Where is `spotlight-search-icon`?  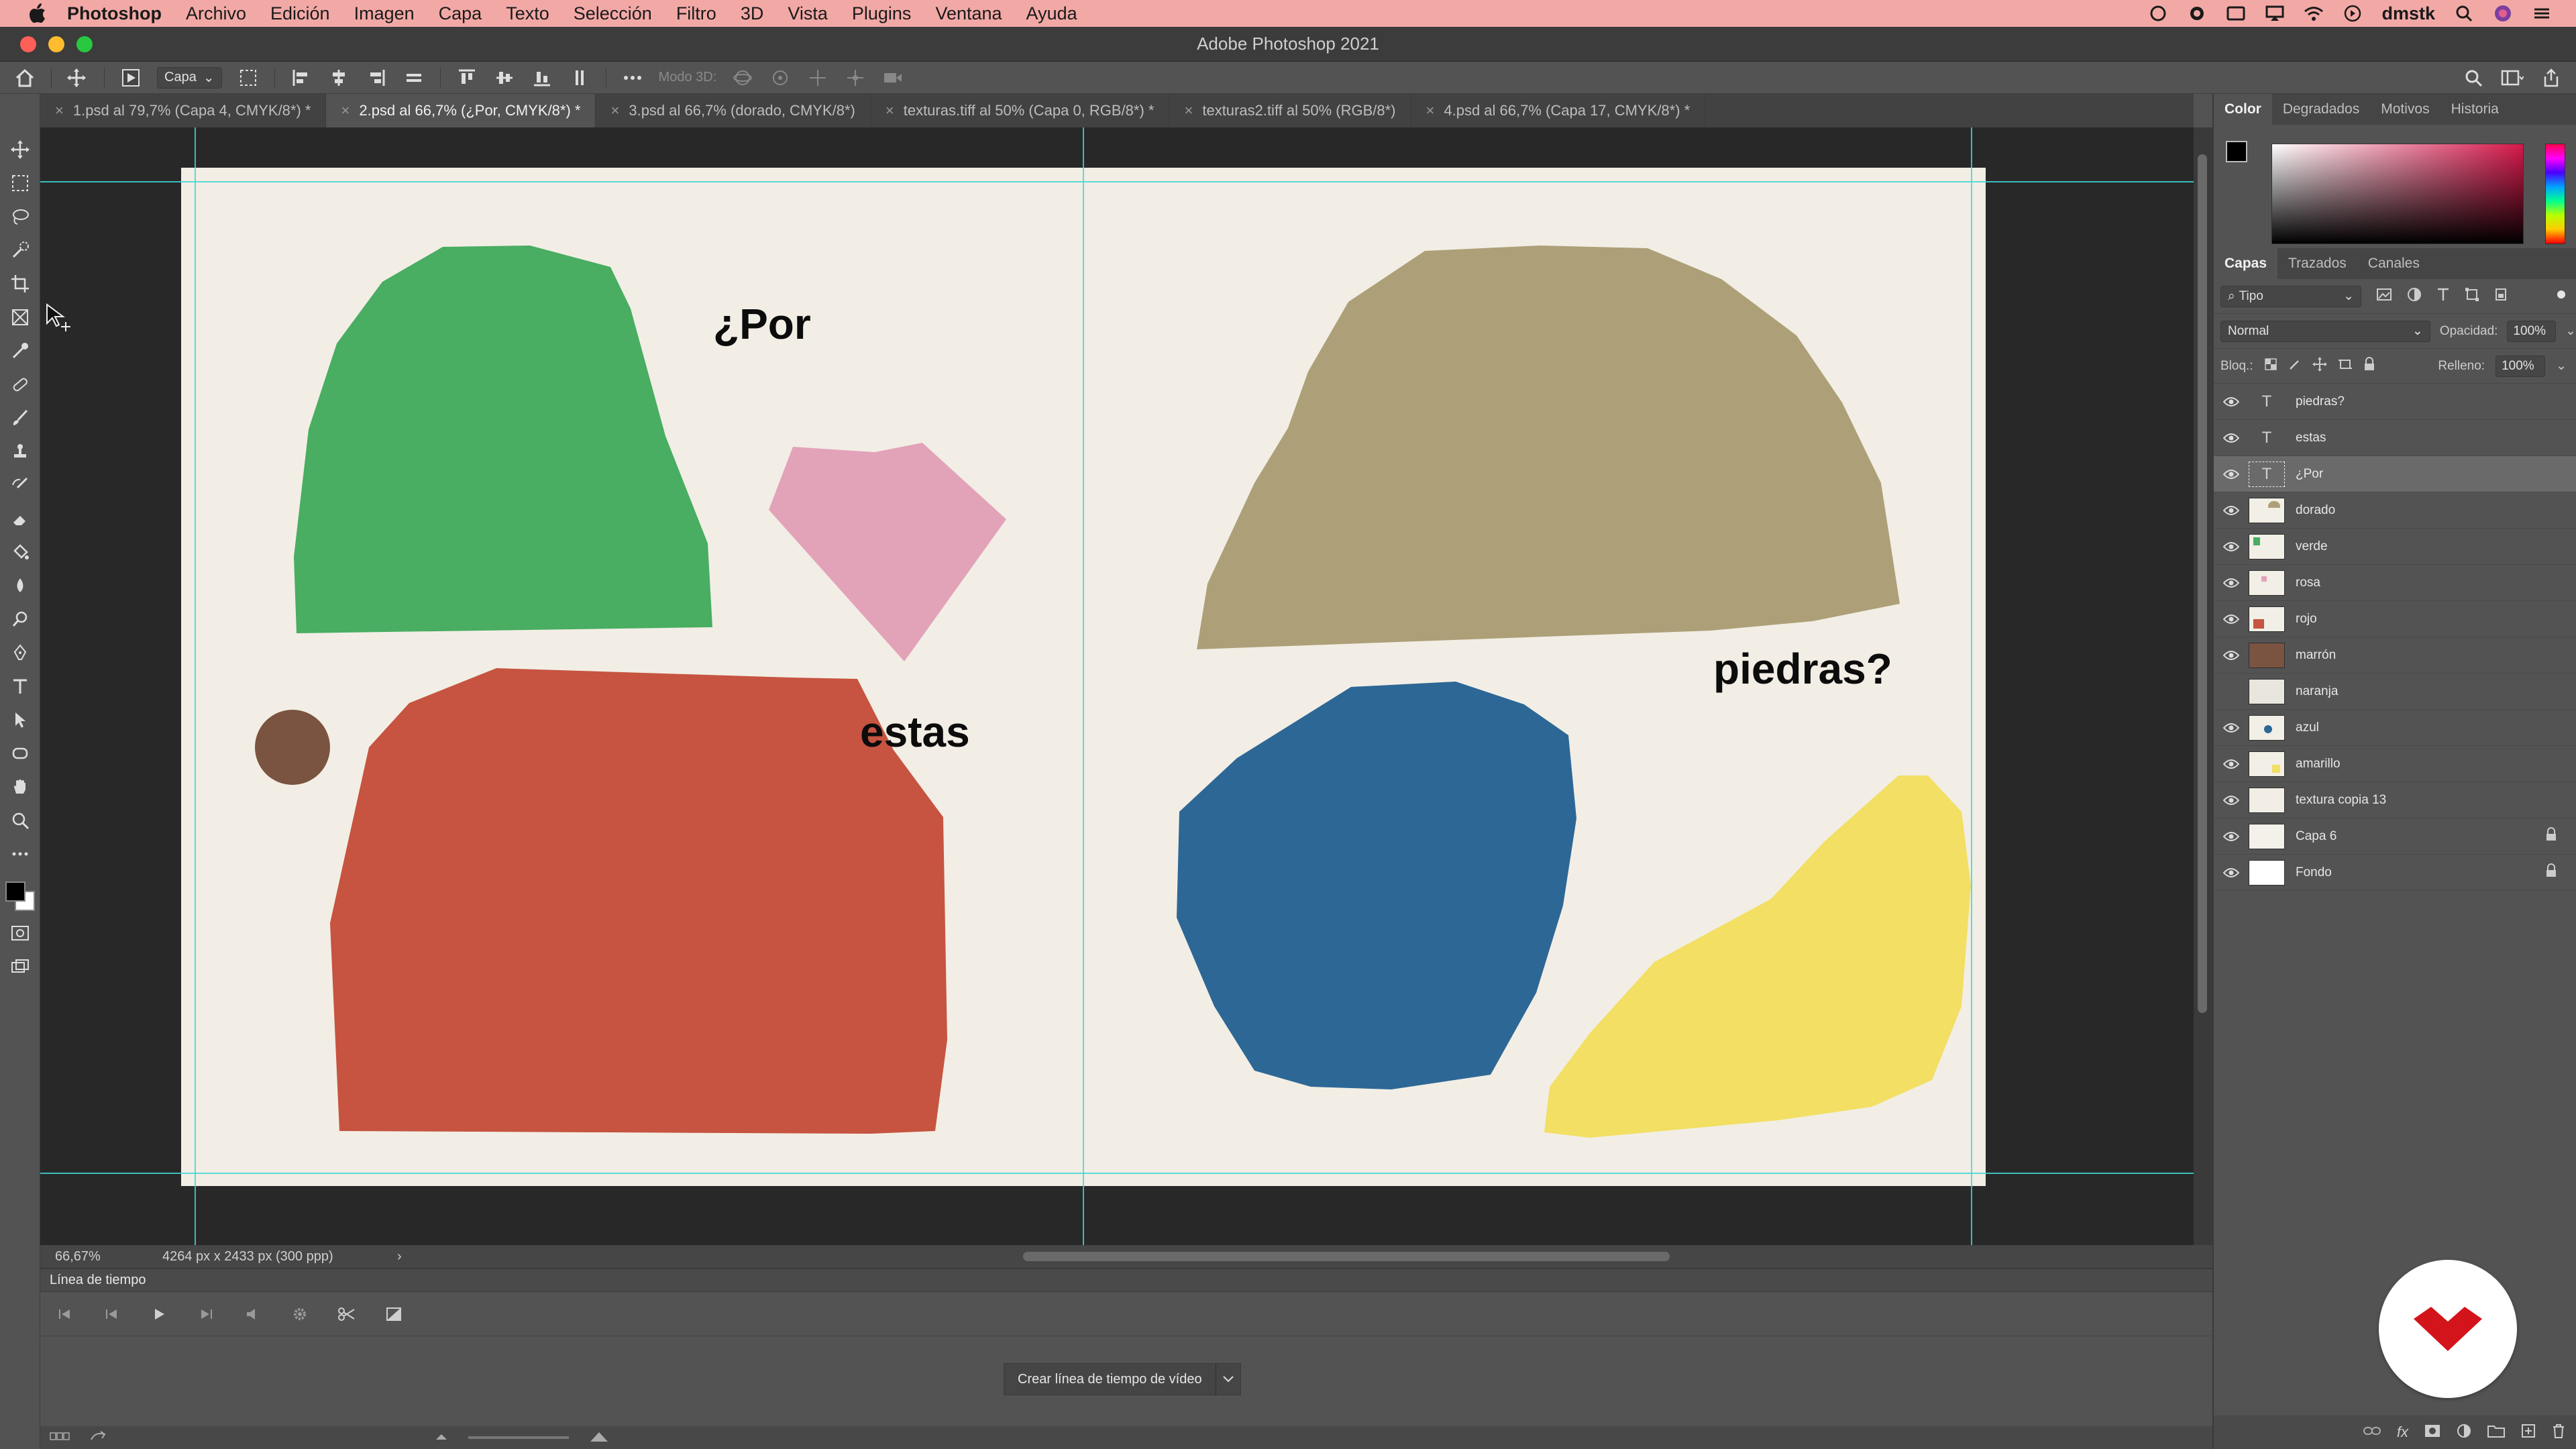 spotlight-search-icon is located at coordinates (2464, 13).